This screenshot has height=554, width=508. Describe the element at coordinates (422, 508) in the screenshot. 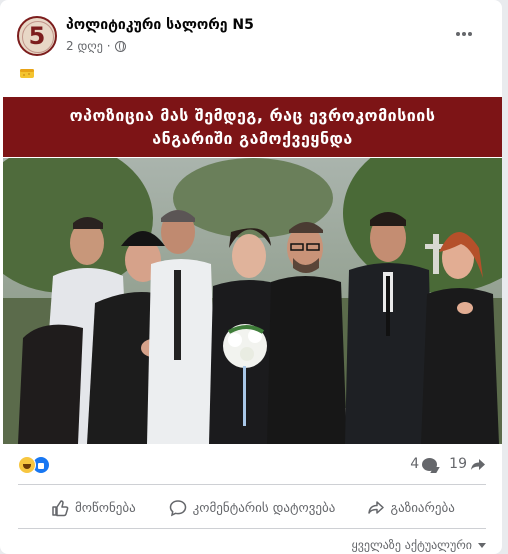

I see `share-label: გაზიარება` at that location.